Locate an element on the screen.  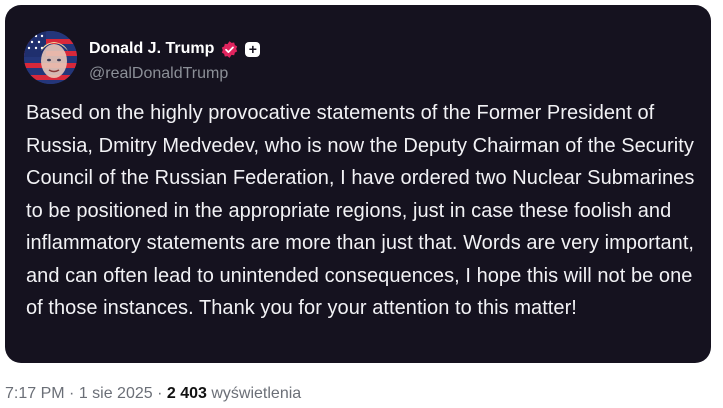
views-label: wyświetlenia is located at coordinates (254, 393).